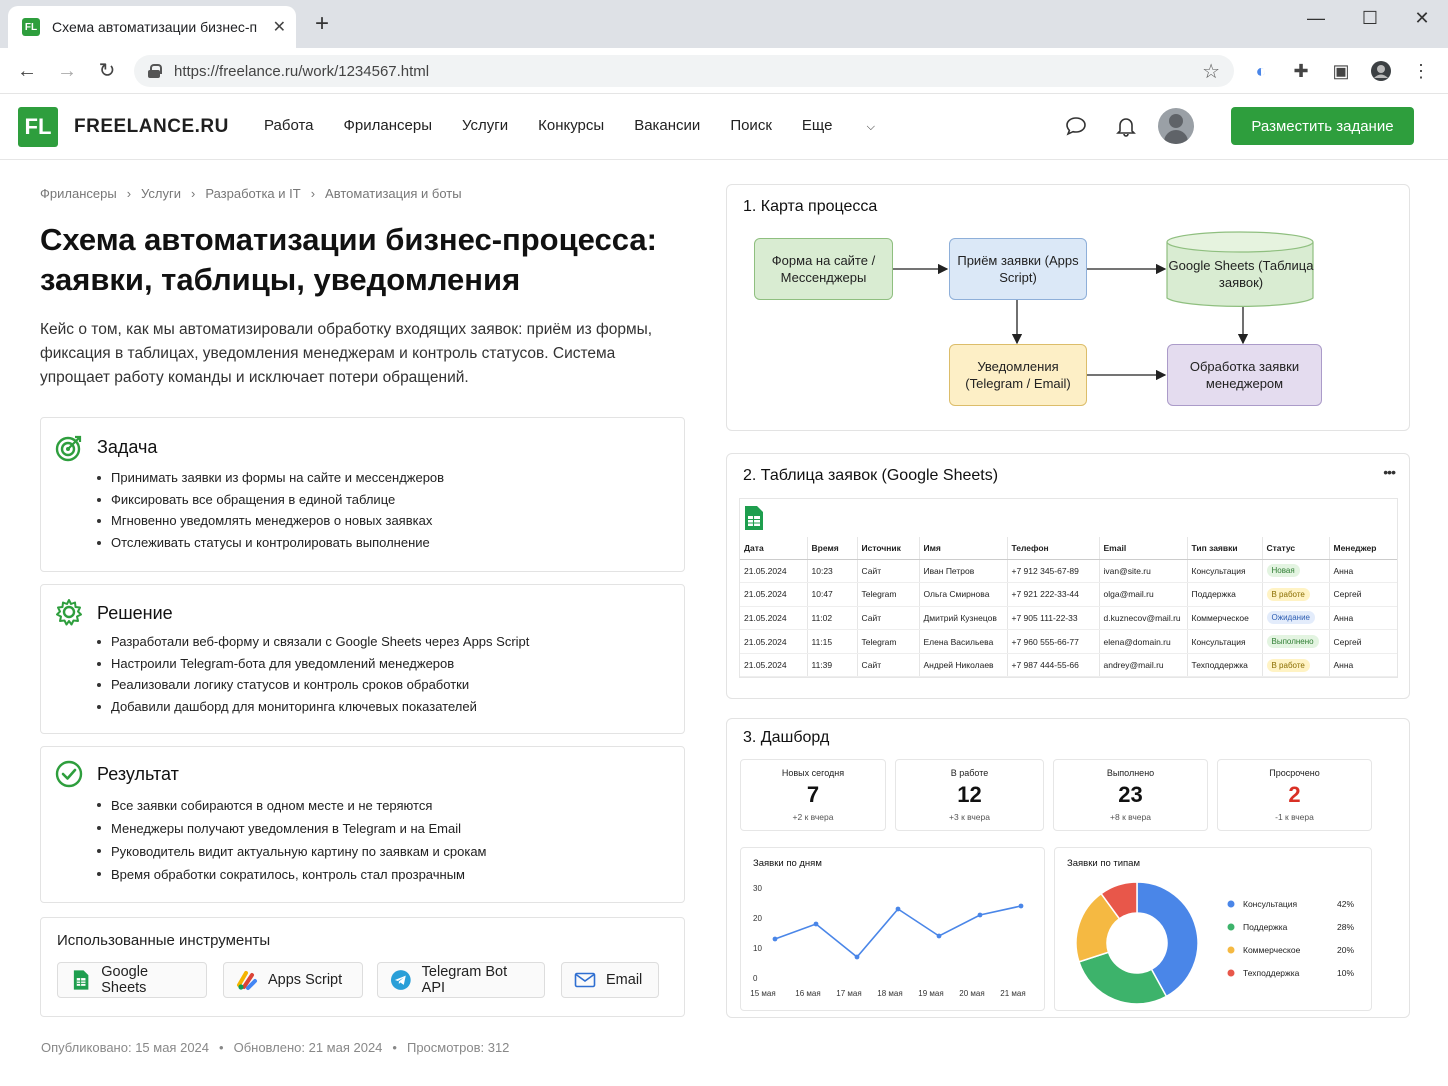 This screenshot has height=1086, width=1448. What do you see at coordinates (485, 125) in the screenshot?
I see `nav-item-services: Услуги` at bounding box center [485, 125].